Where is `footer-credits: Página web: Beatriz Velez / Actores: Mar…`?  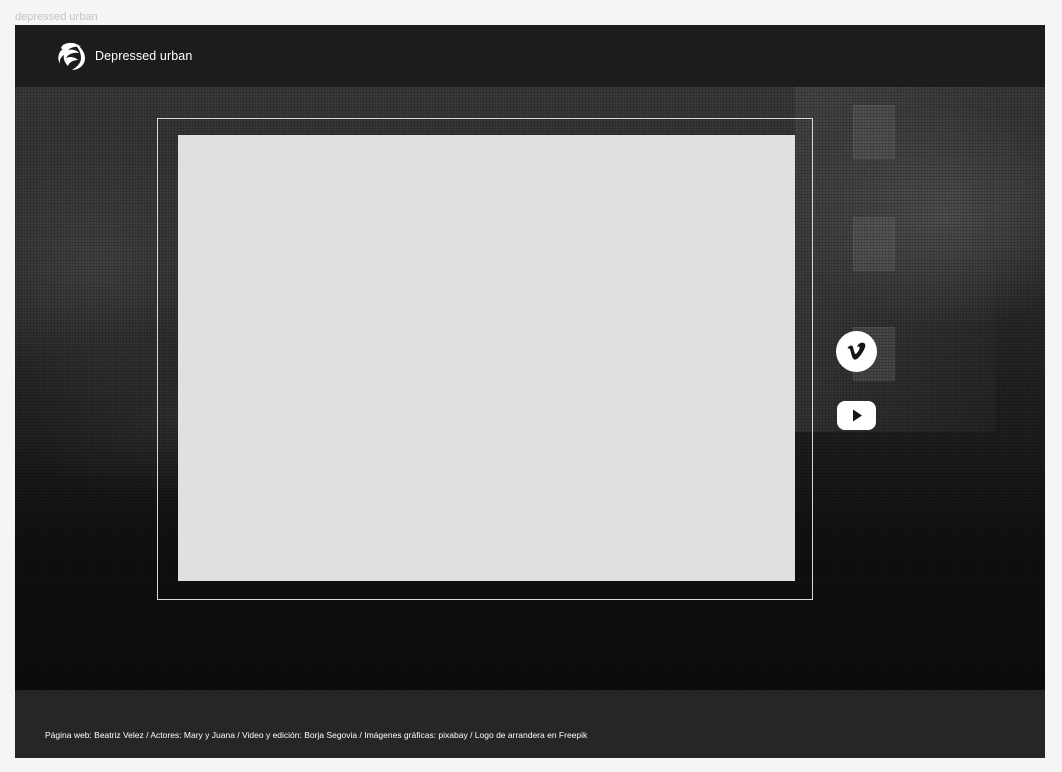 footer-credits: Página web: Beatriz Velez / Actores: Mar… is located at coordinates (316, 735).